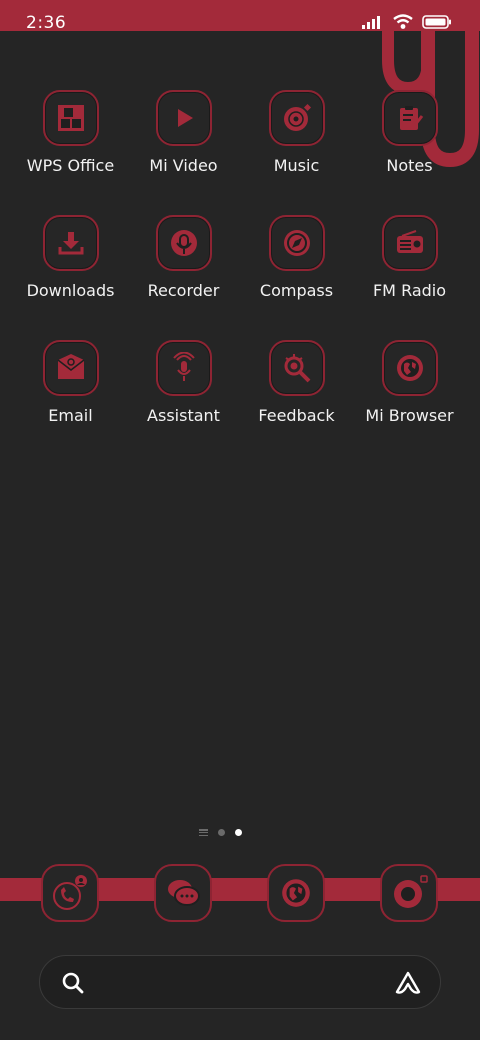 Image resolution: width=480 pixels, height=1040 pixels. Describe the element at coordinates (183, 366) in the screenshot. I see `assistant-mic-icon` at that location.